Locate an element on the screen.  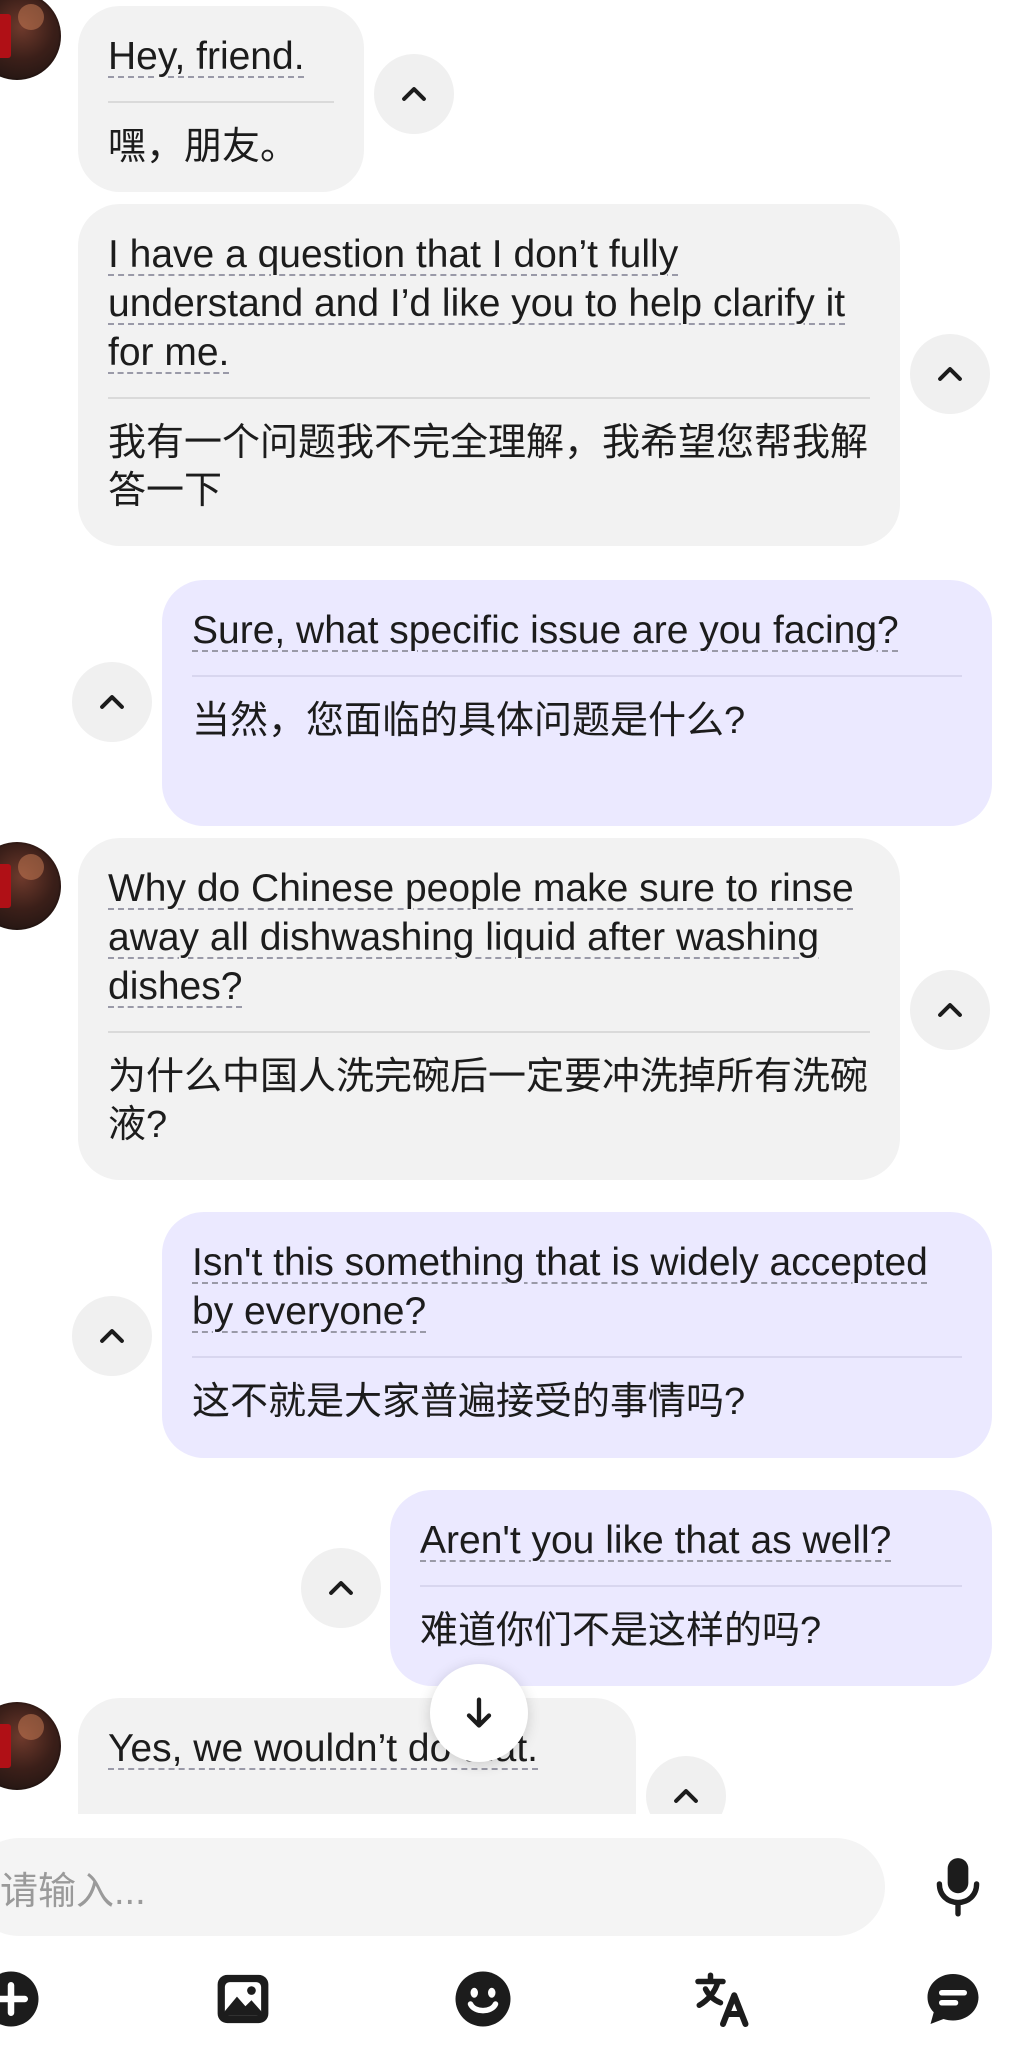
image-picker-button is located at coordinates (243, 1999).